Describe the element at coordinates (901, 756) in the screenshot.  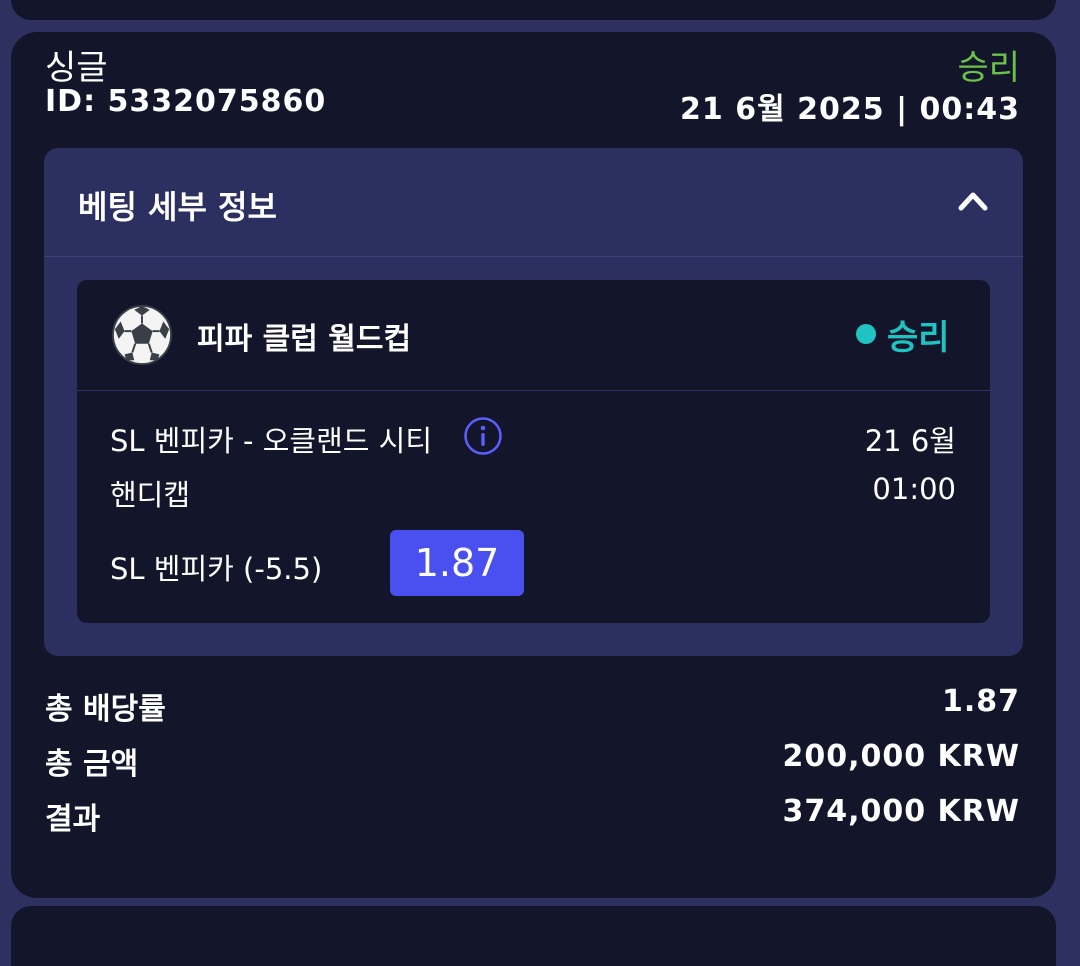
I see `total-amount-value: 200,000 KRW` at that location.